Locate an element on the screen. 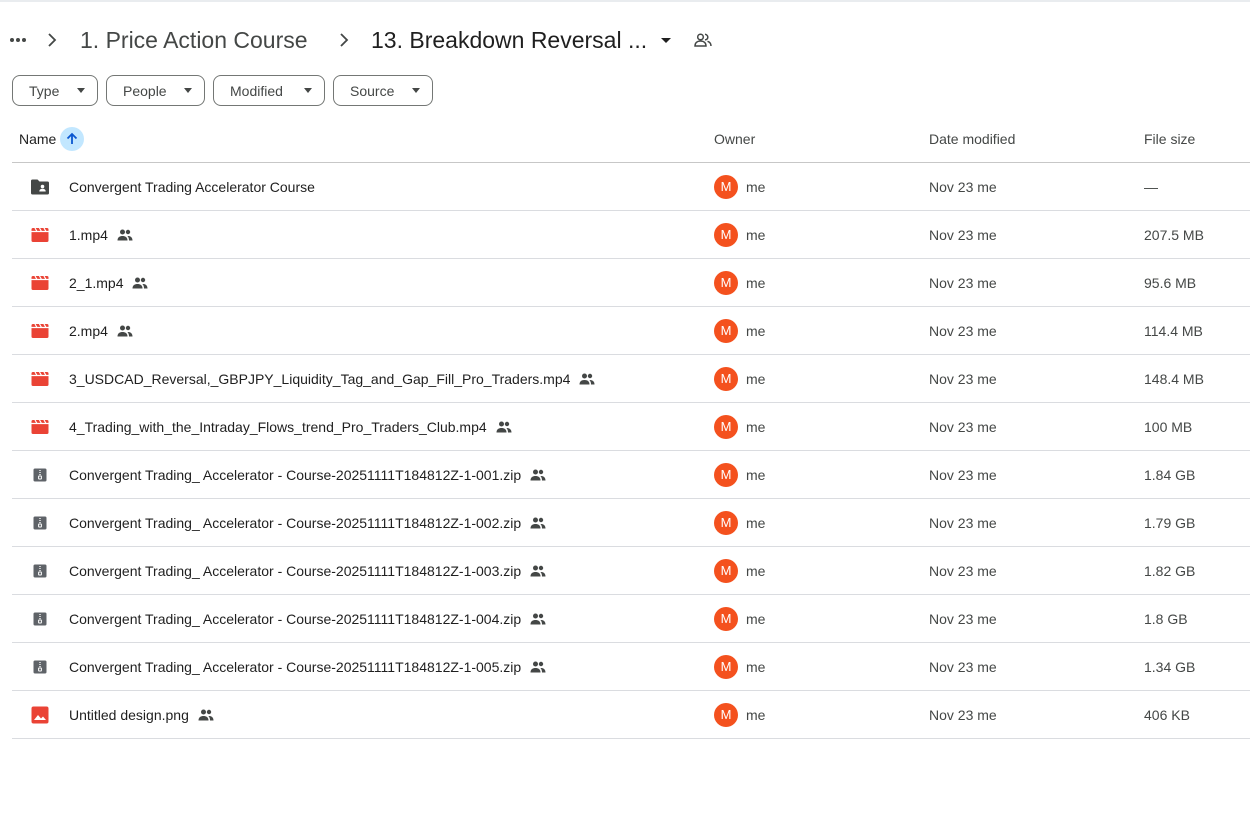  chip-label: Type is located at coordinates (44, 90).